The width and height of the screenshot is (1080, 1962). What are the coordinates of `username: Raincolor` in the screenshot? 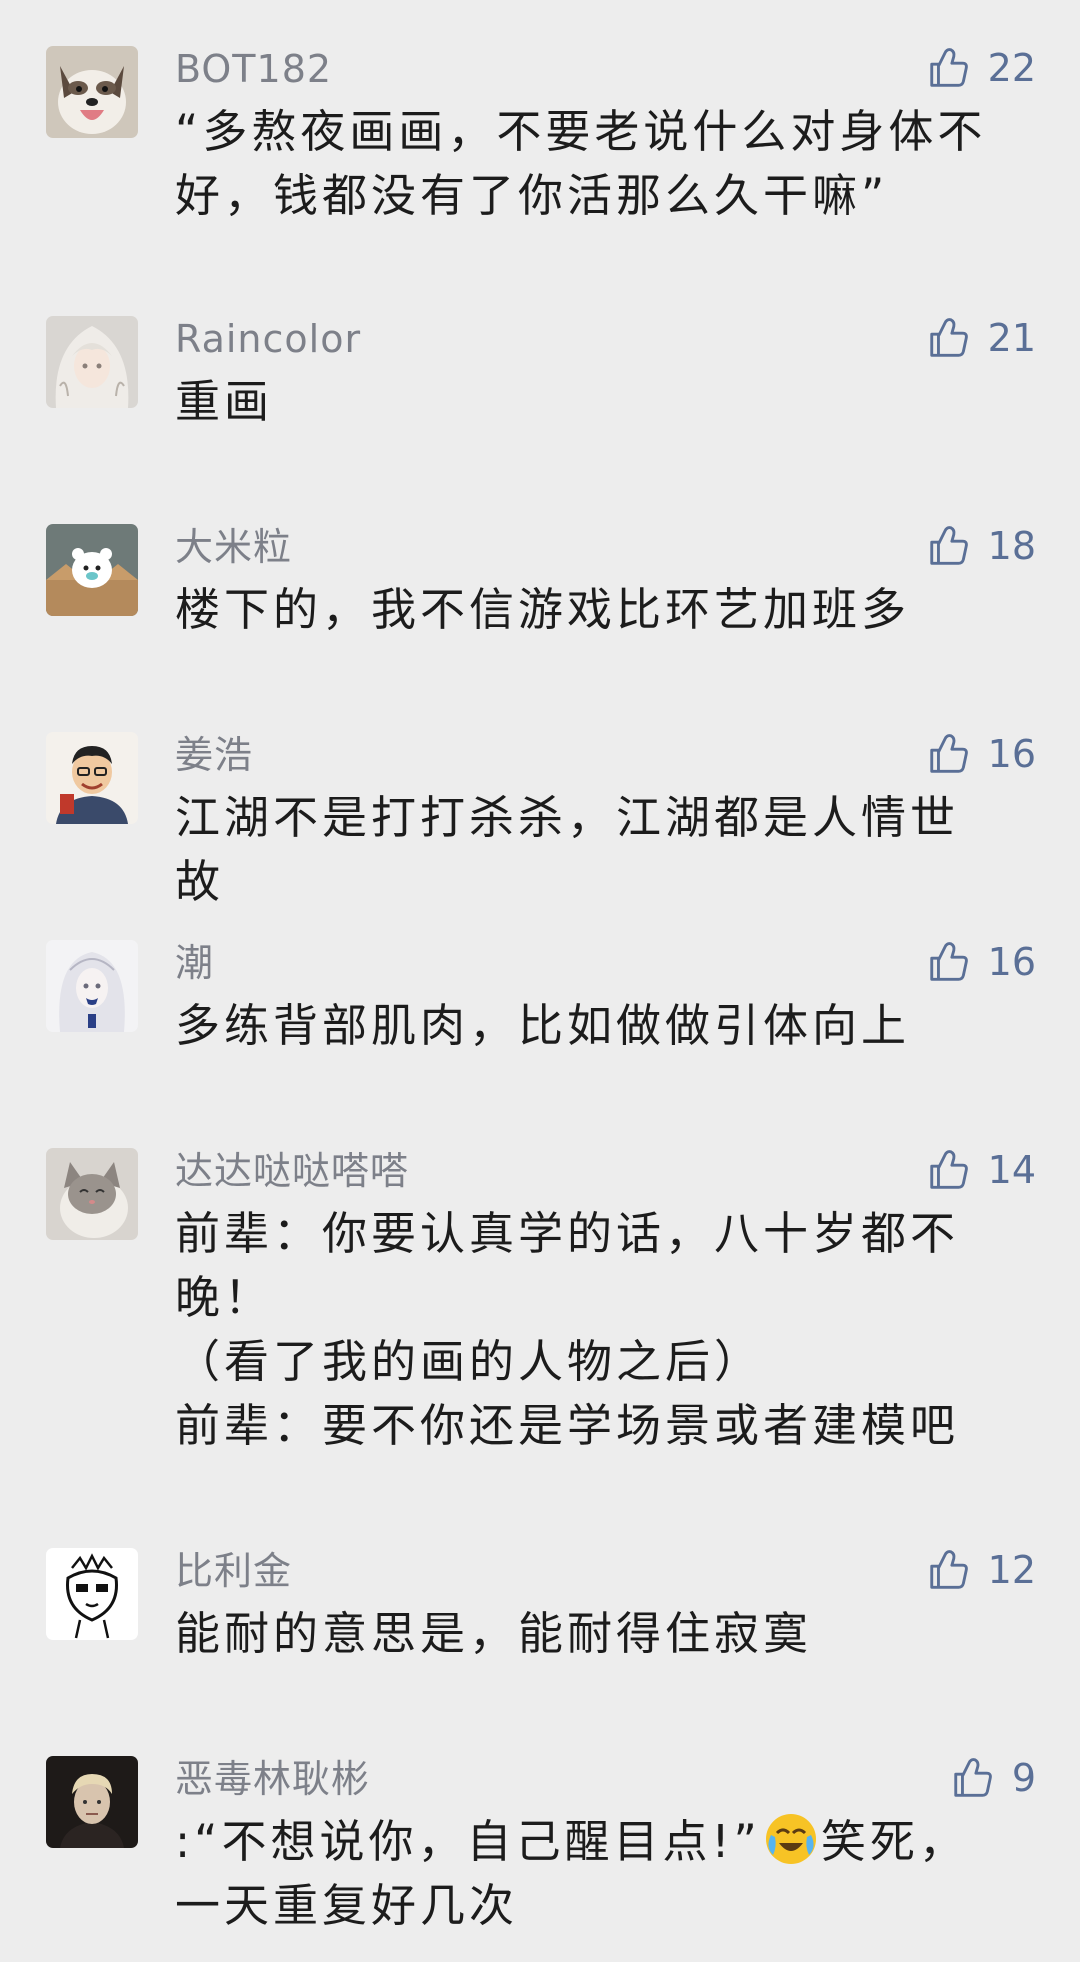 It's located at (268, 339).